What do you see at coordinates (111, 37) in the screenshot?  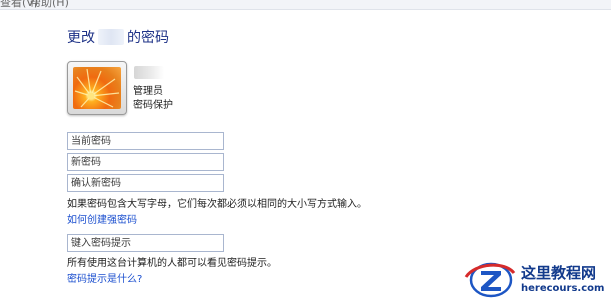 I see `blurred-username` at bounding box center [111, 37].